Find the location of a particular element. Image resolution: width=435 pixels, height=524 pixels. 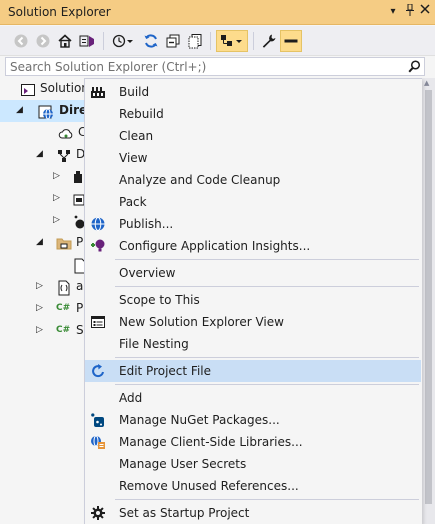

forward-icon is located at coordinates (43, 41).